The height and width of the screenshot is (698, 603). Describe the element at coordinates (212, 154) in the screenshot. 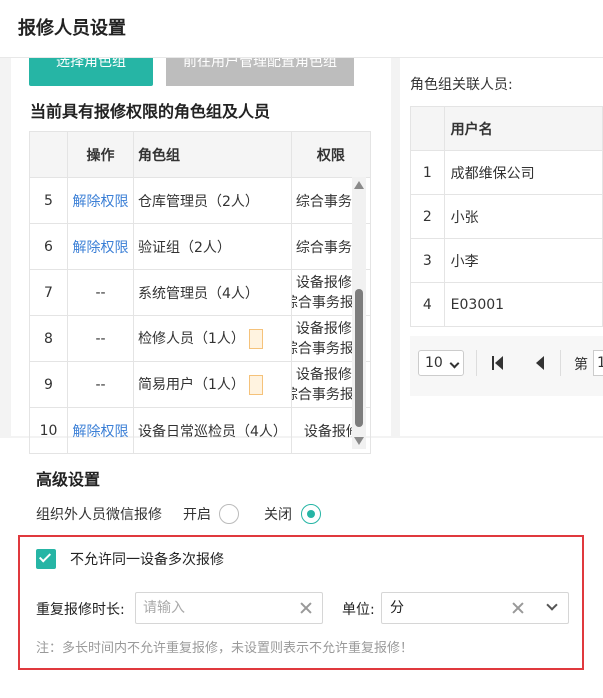

I see `col-header-role: 角色组` at that location.